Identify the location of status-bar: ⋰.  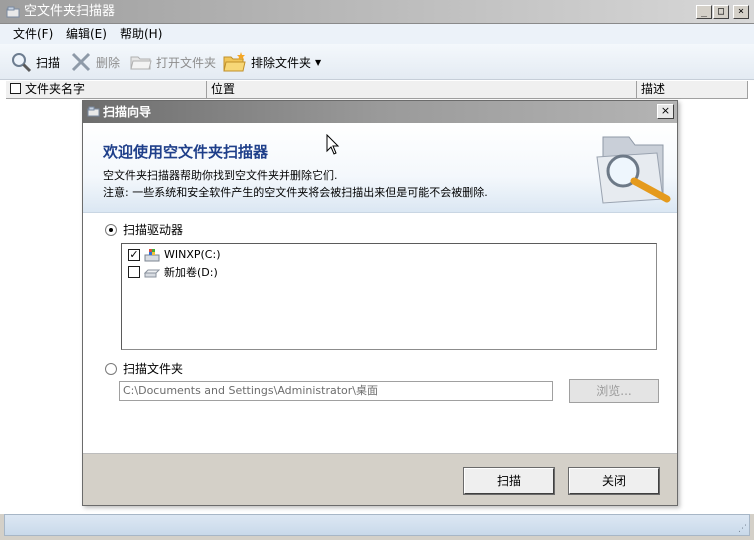
(377, 525).